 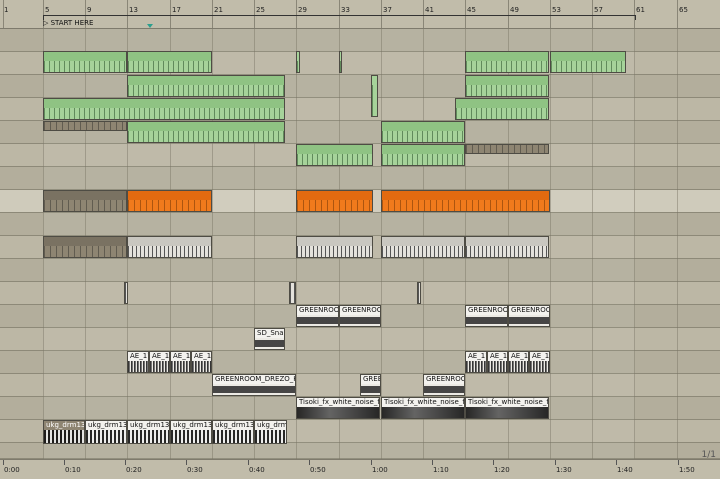 What do you see at coordinates (254, 385) in the screenshot?
I see `audio-clip: GREENROOM_DREZO_HOST` at bounding box center [254, 385].